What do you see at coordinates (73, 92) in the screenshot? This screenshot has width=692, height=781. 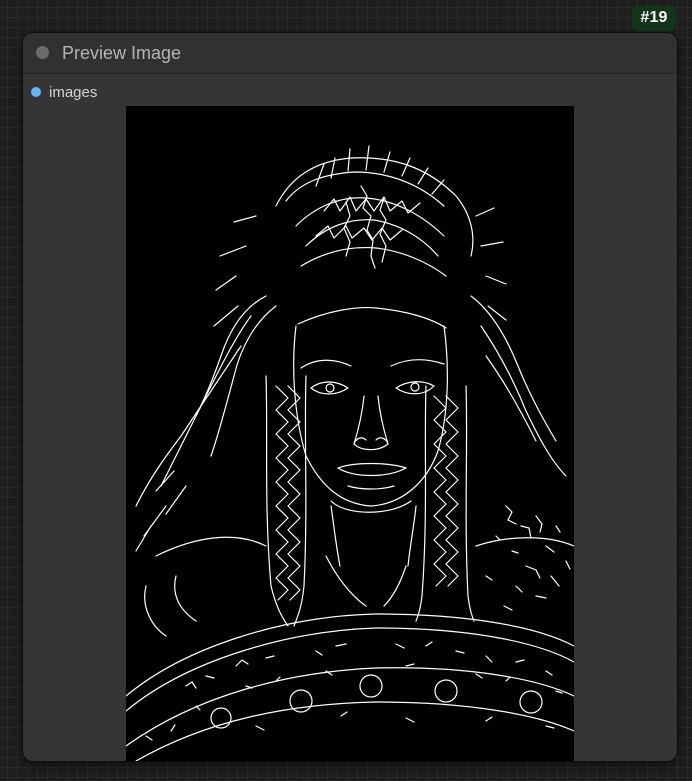 I see `input-slot-label: images` at bounding box center [73, 92].